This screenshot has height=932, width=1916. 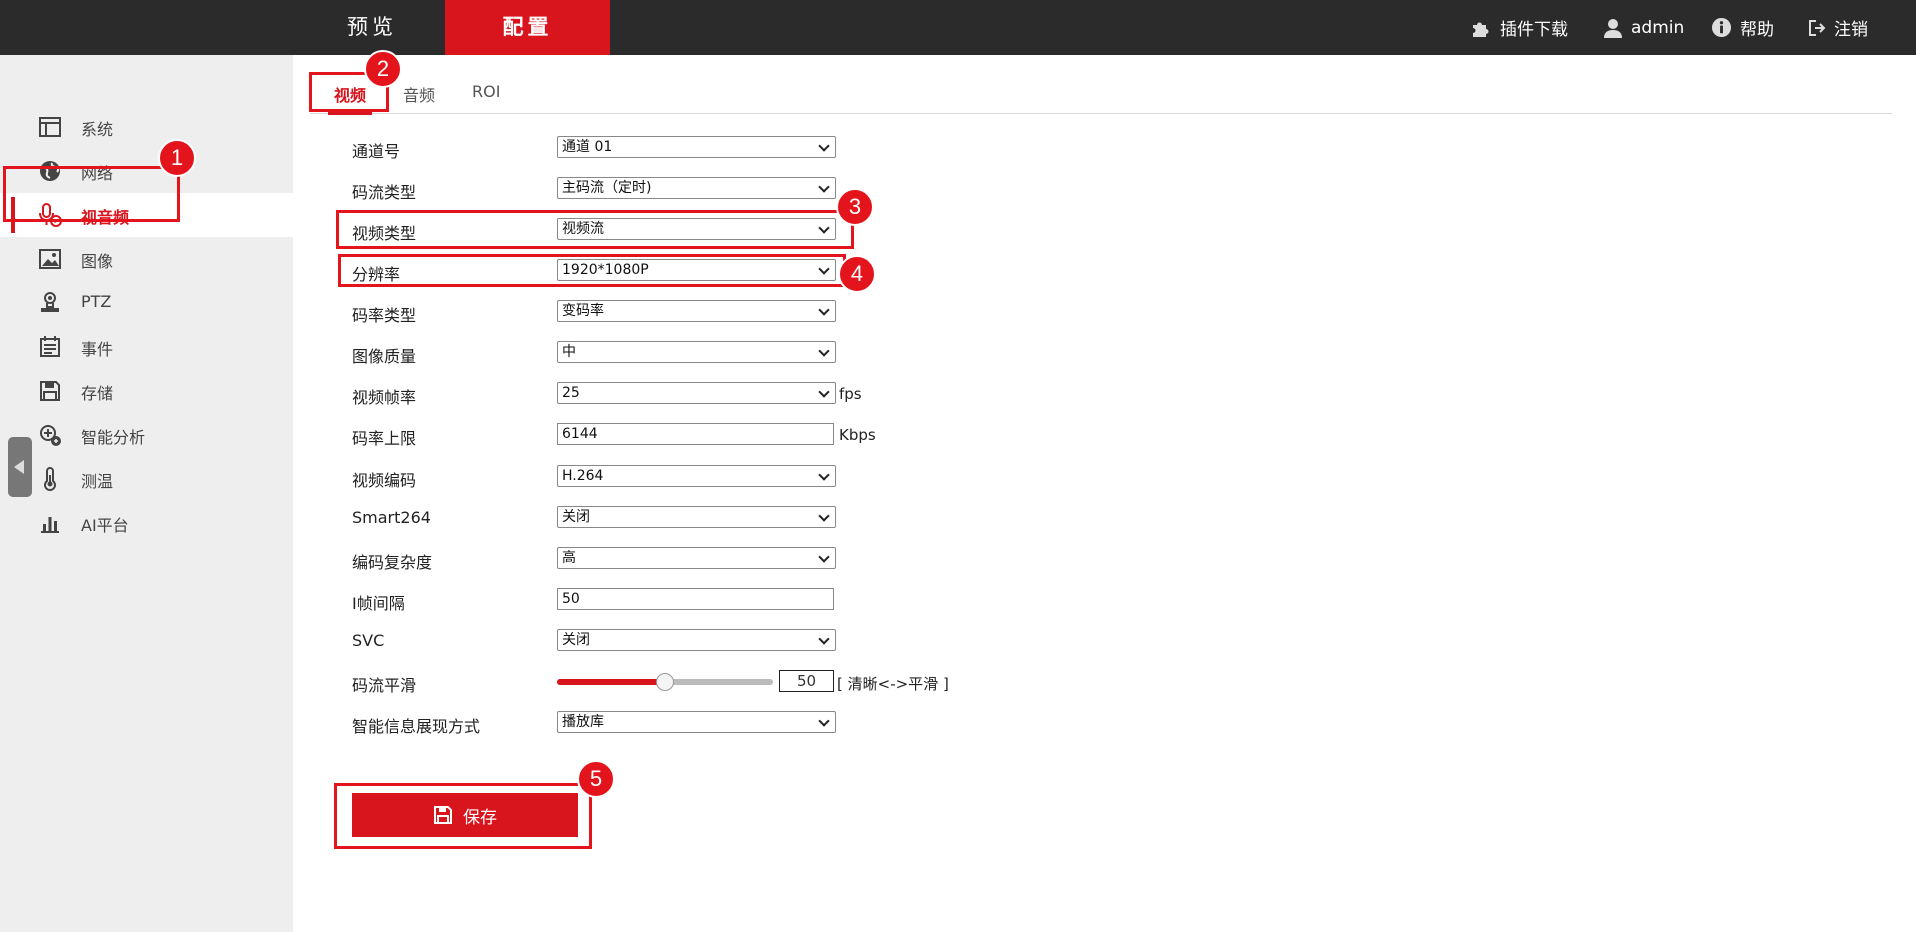 I want to click on logout-label: 注销, so click(x=1851, y=30).